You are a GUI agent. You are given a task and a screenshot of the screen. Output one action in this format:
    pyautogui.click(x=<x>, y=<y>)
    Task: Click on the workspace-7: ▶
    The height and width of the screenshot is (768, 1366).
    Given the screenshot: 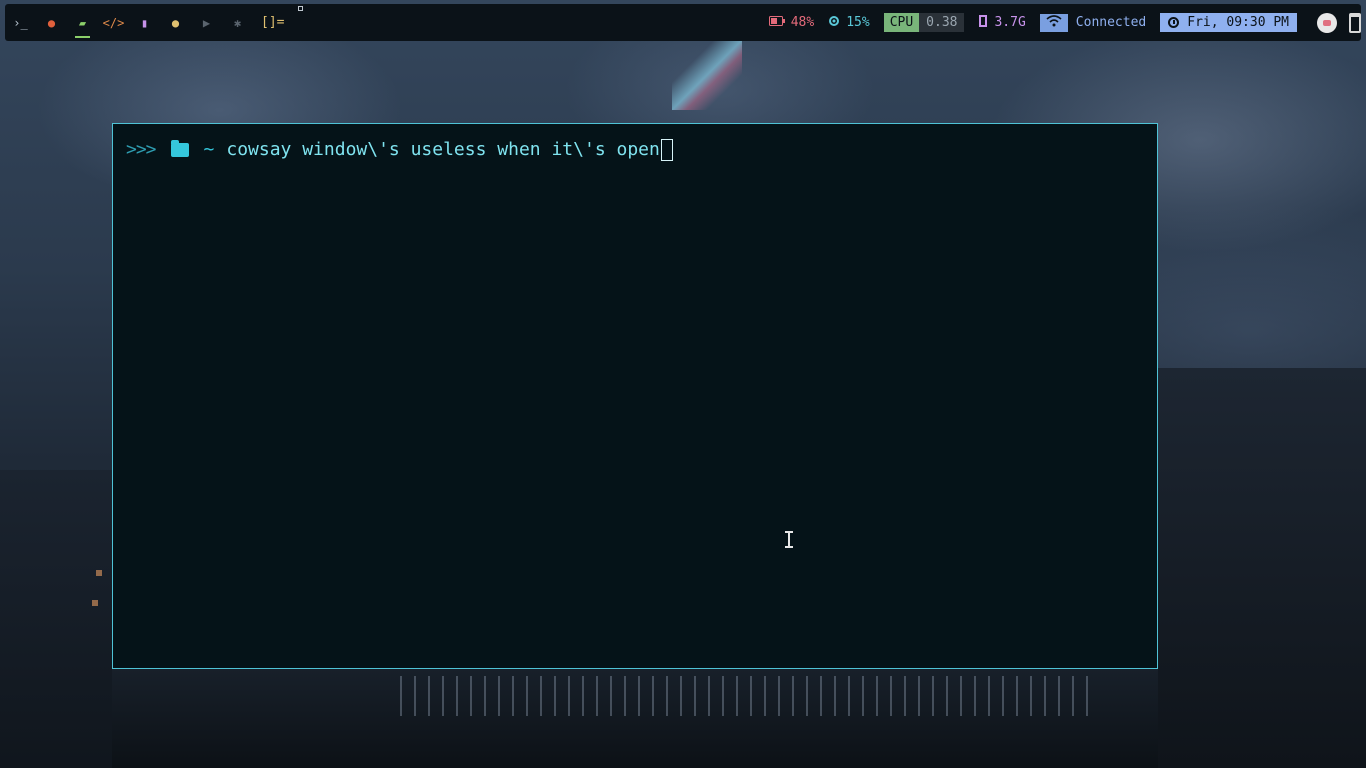 What is the action you would take?
    pyautogui.click(x=206, y=22)
    